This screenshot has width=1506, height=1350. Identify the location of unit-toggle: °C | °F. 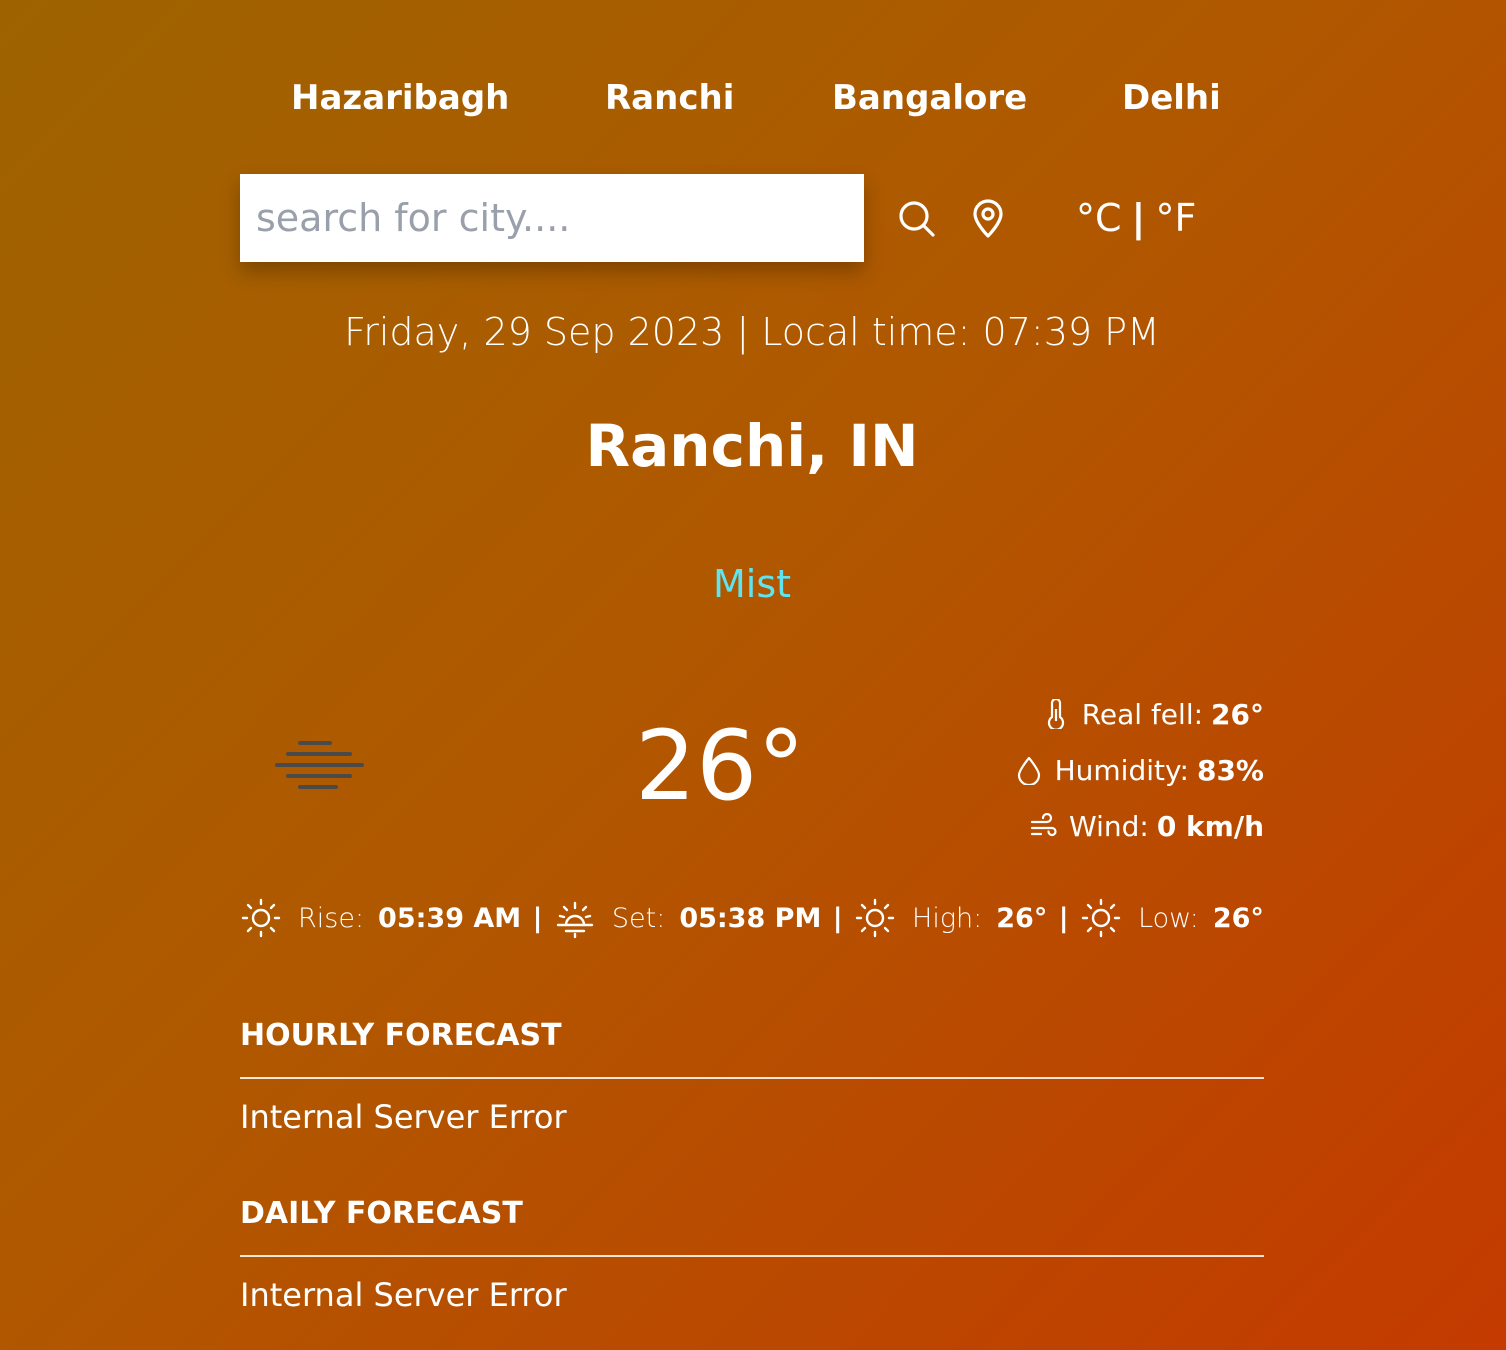
(1136, 218).